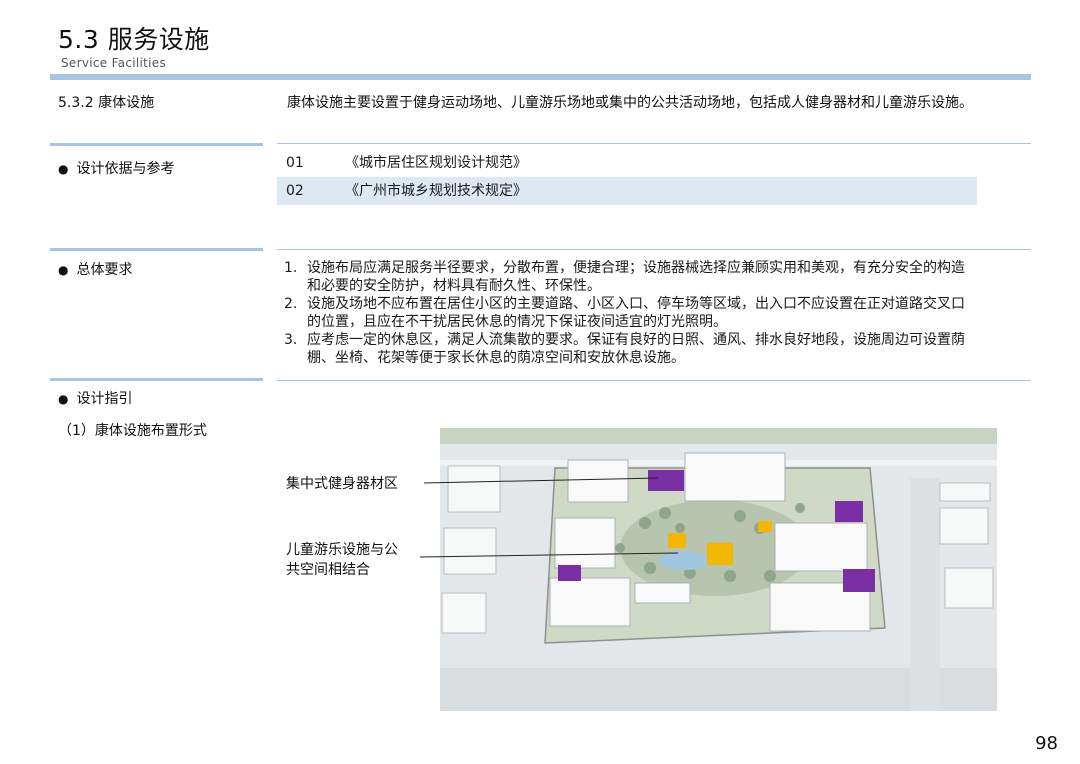  Describe the element at coordinates (549, 555) in the screenshot. I see `children-leader-line` at that location.